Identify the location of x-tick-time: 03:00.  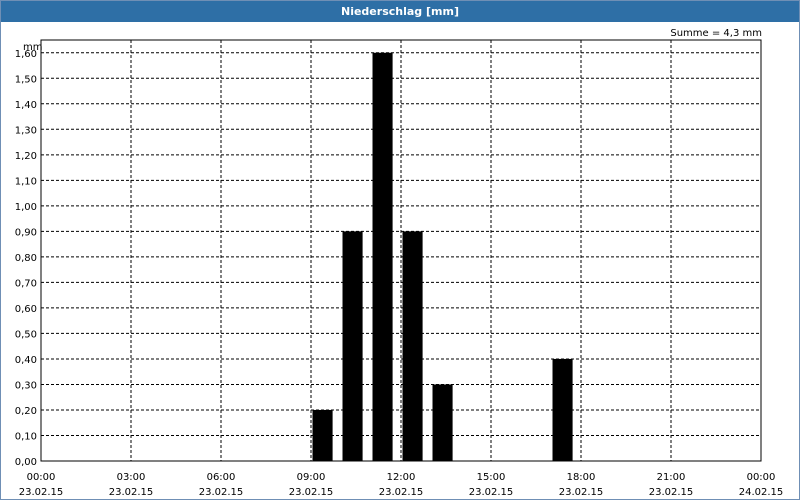
(131, 477).